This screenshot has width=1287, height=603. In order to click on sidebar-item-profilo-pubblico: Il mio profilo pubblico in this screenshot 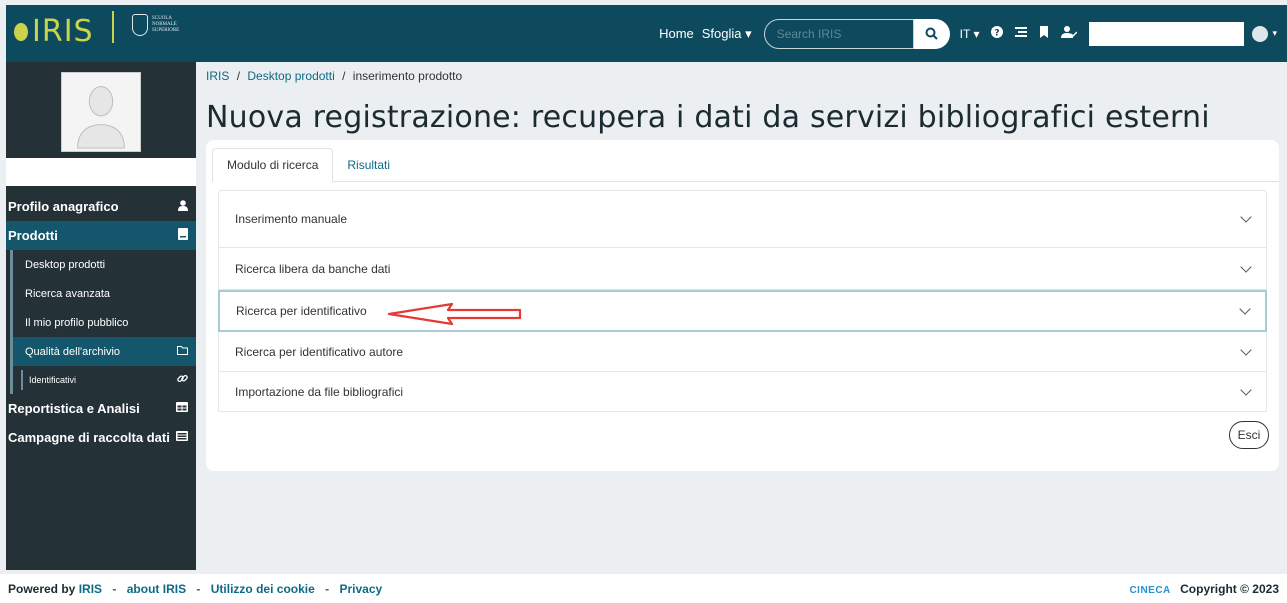, I will do `click(103, 322)`.